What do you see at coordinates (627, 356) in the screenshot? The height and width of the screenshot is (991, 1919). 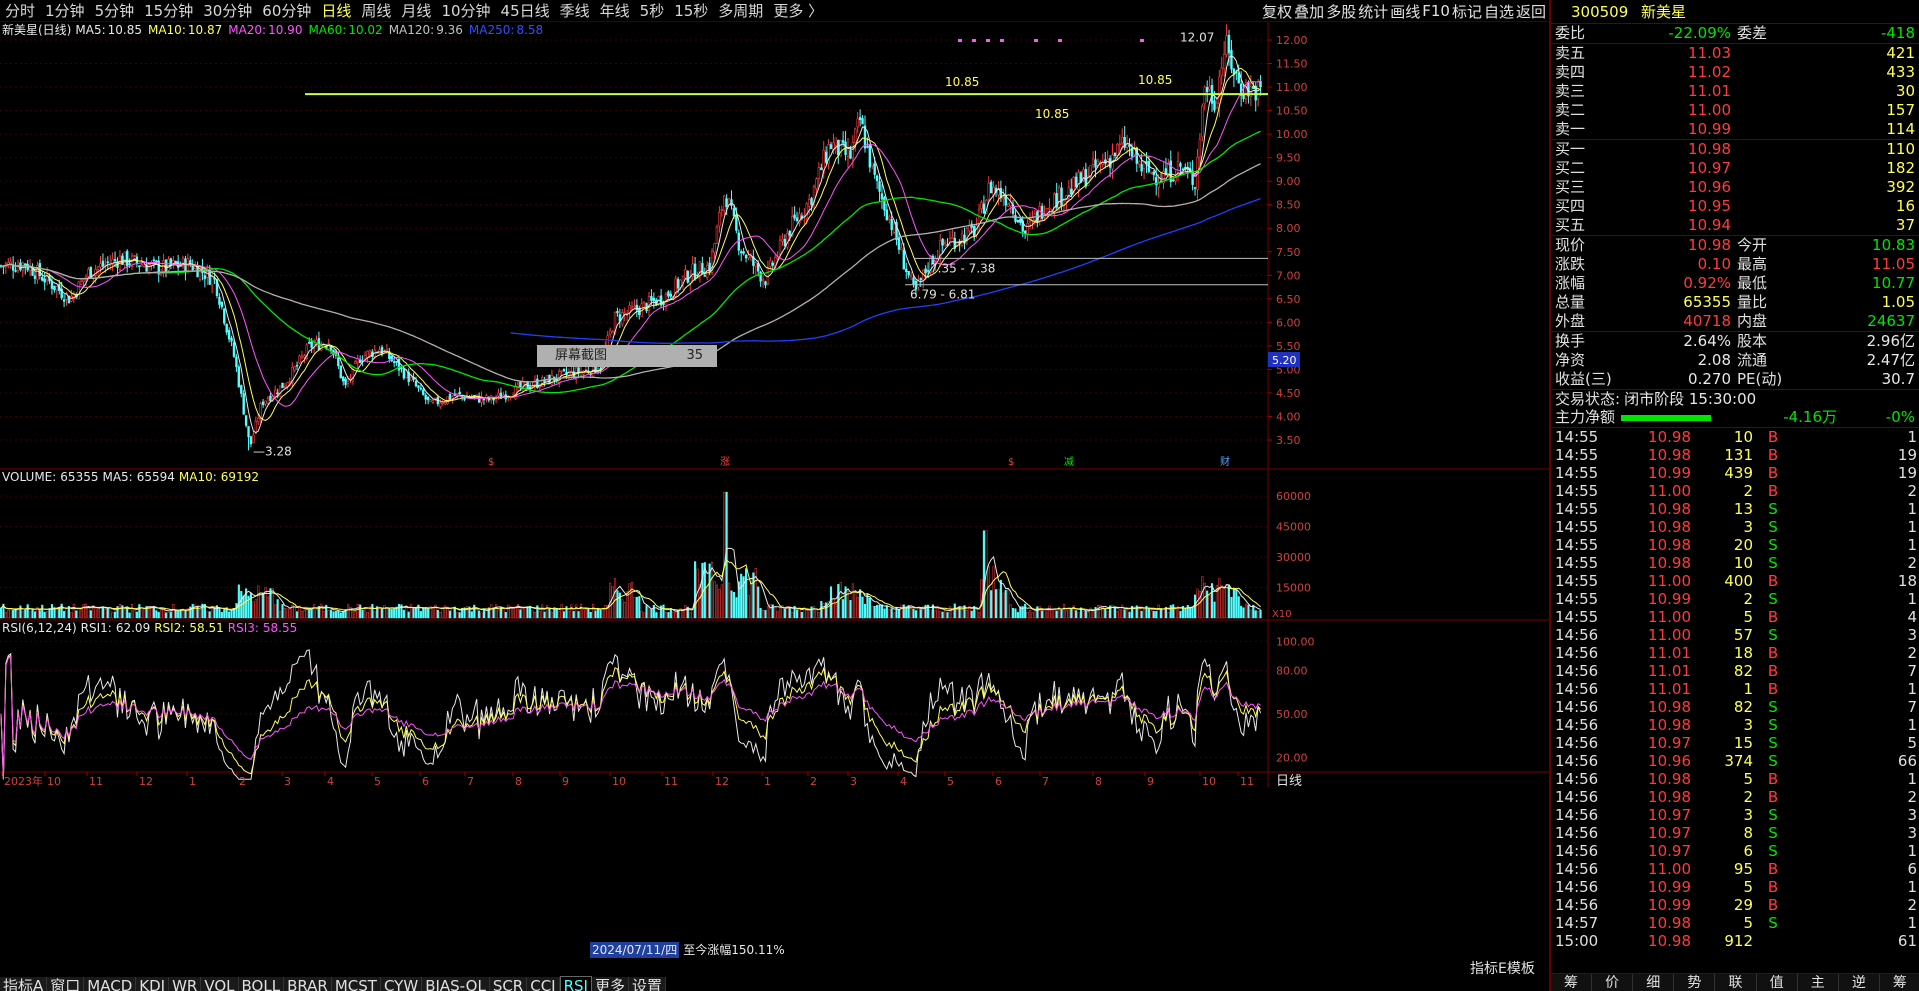 I see `screenshot-overlay: 屏幕截图 35` at bounding box center [627, 356].